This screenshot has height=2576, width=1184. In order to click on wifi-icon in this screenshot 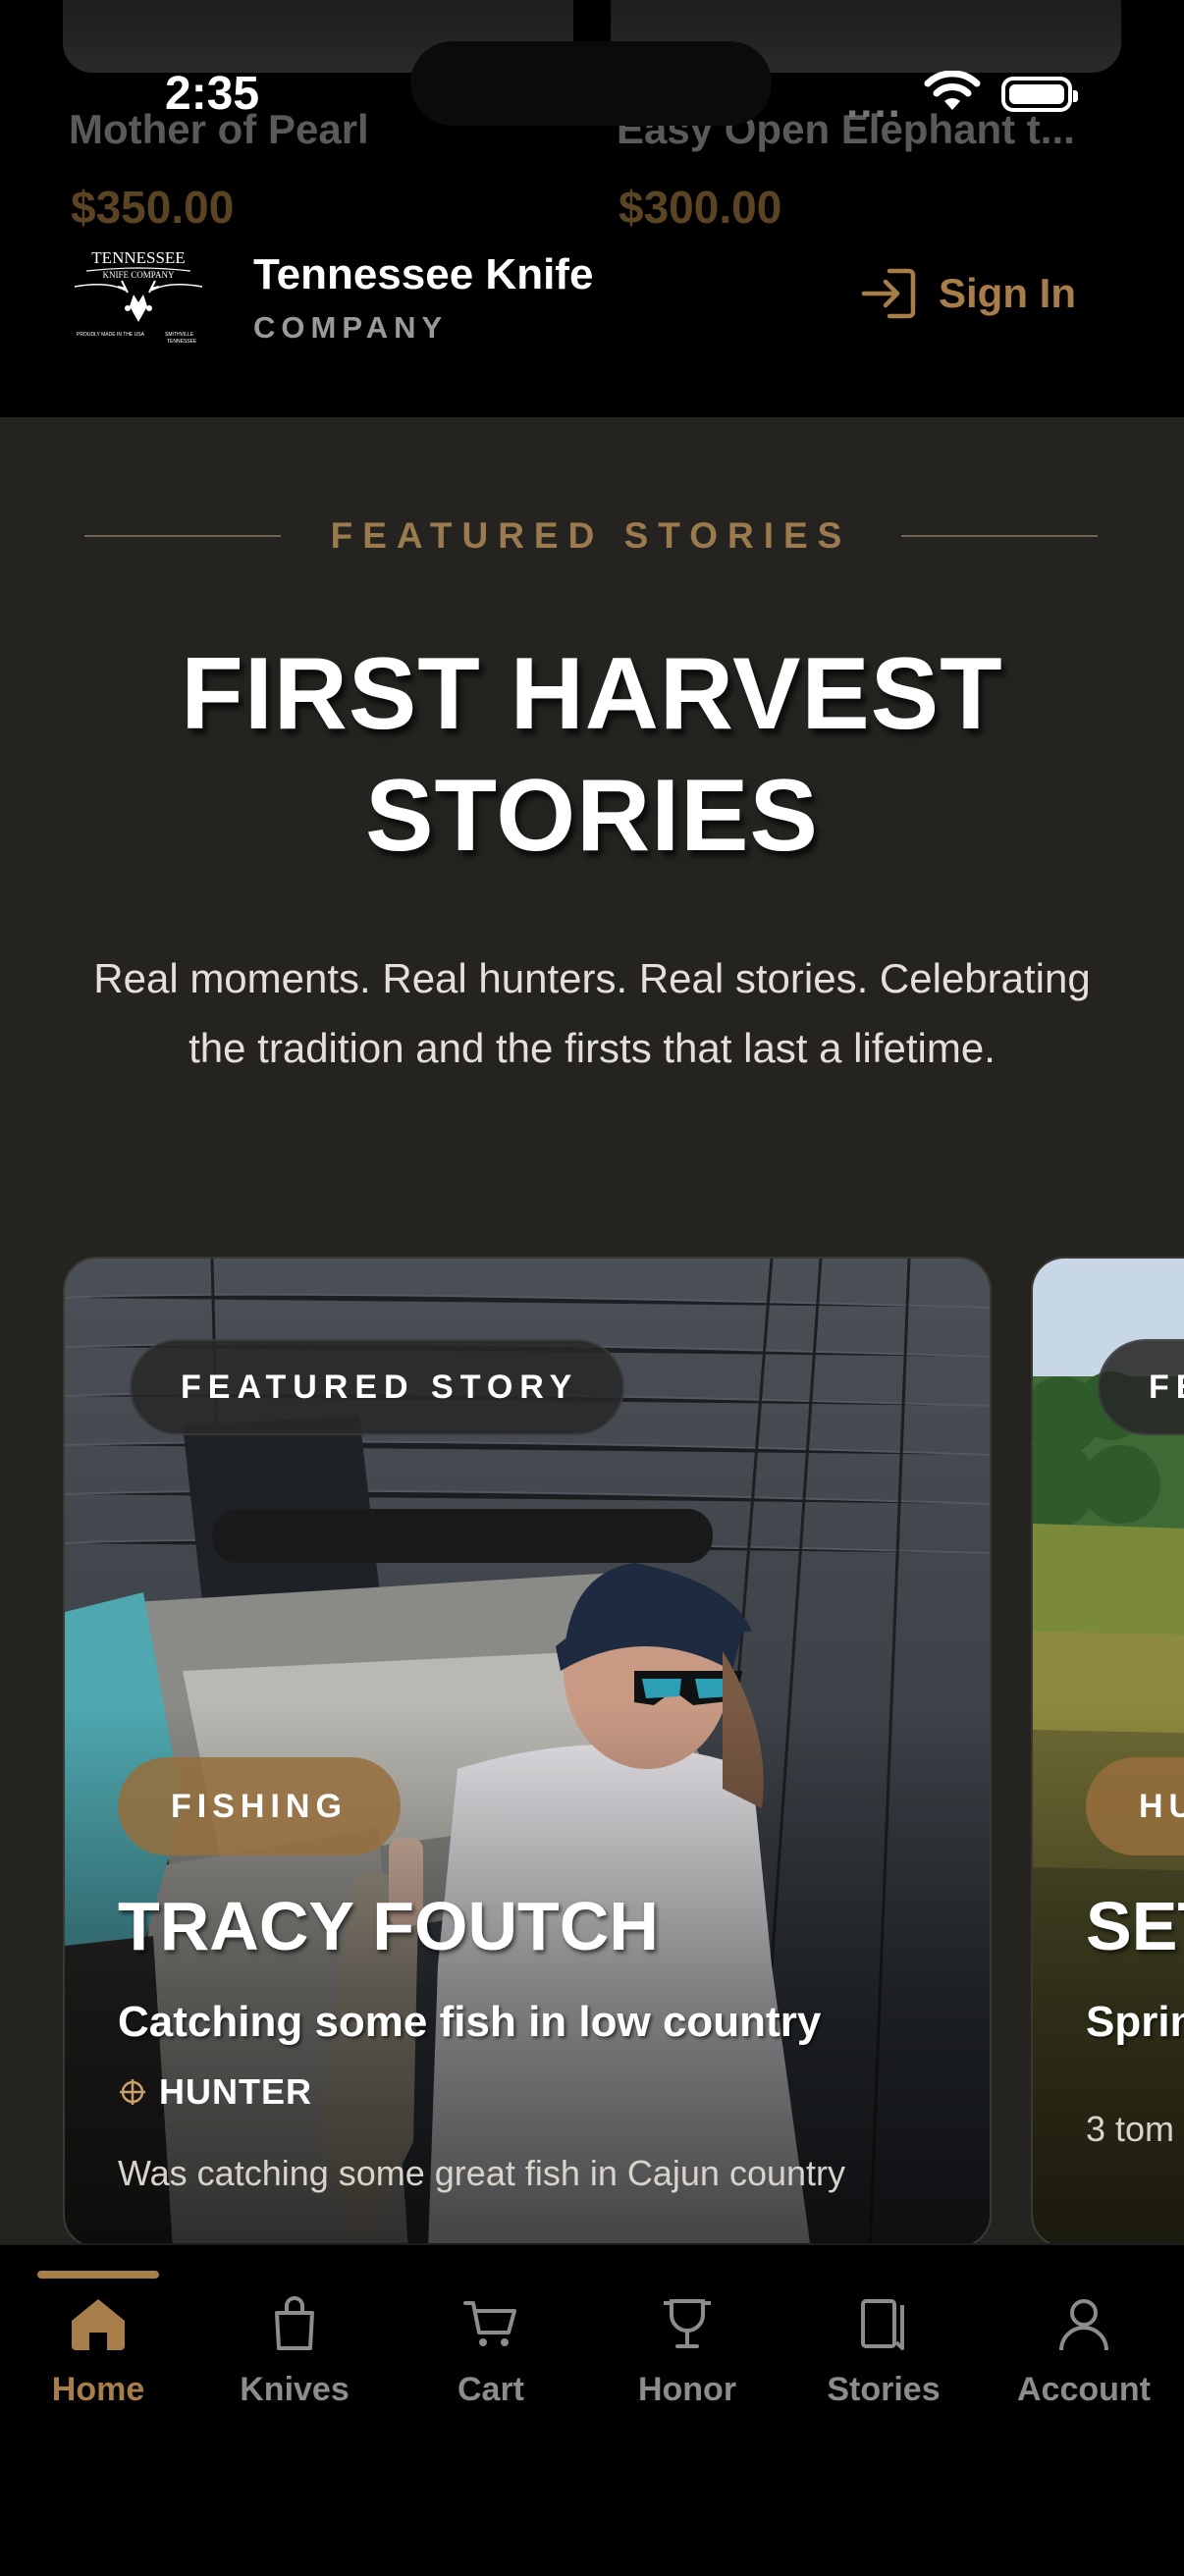, I will do `click(952, 90)`.